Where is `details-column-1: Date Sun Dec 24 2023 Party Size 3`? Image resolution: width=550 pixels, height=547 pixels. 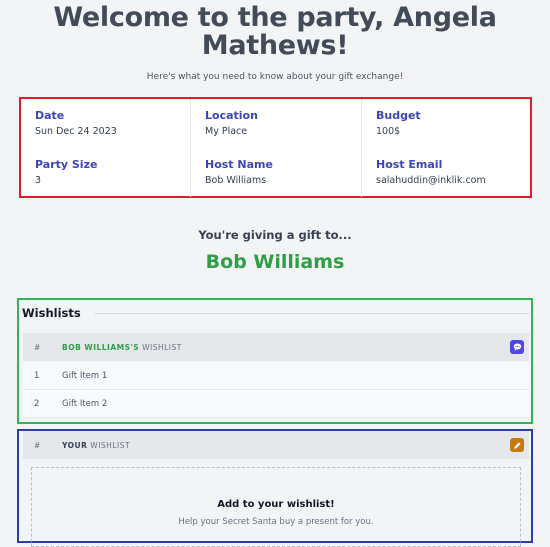 details-column-1: Date Sun Dec 24 2023 Party Size 3 is located at coordinates (106, 148).